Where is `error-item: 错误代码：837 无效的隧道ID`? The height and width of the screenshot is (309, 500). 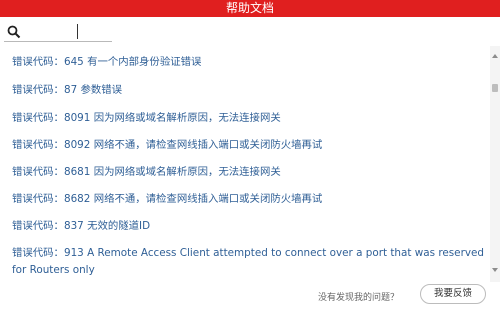
error-item: 错误代码：837 无效的隧道ID is located at coordinates (249, 226).